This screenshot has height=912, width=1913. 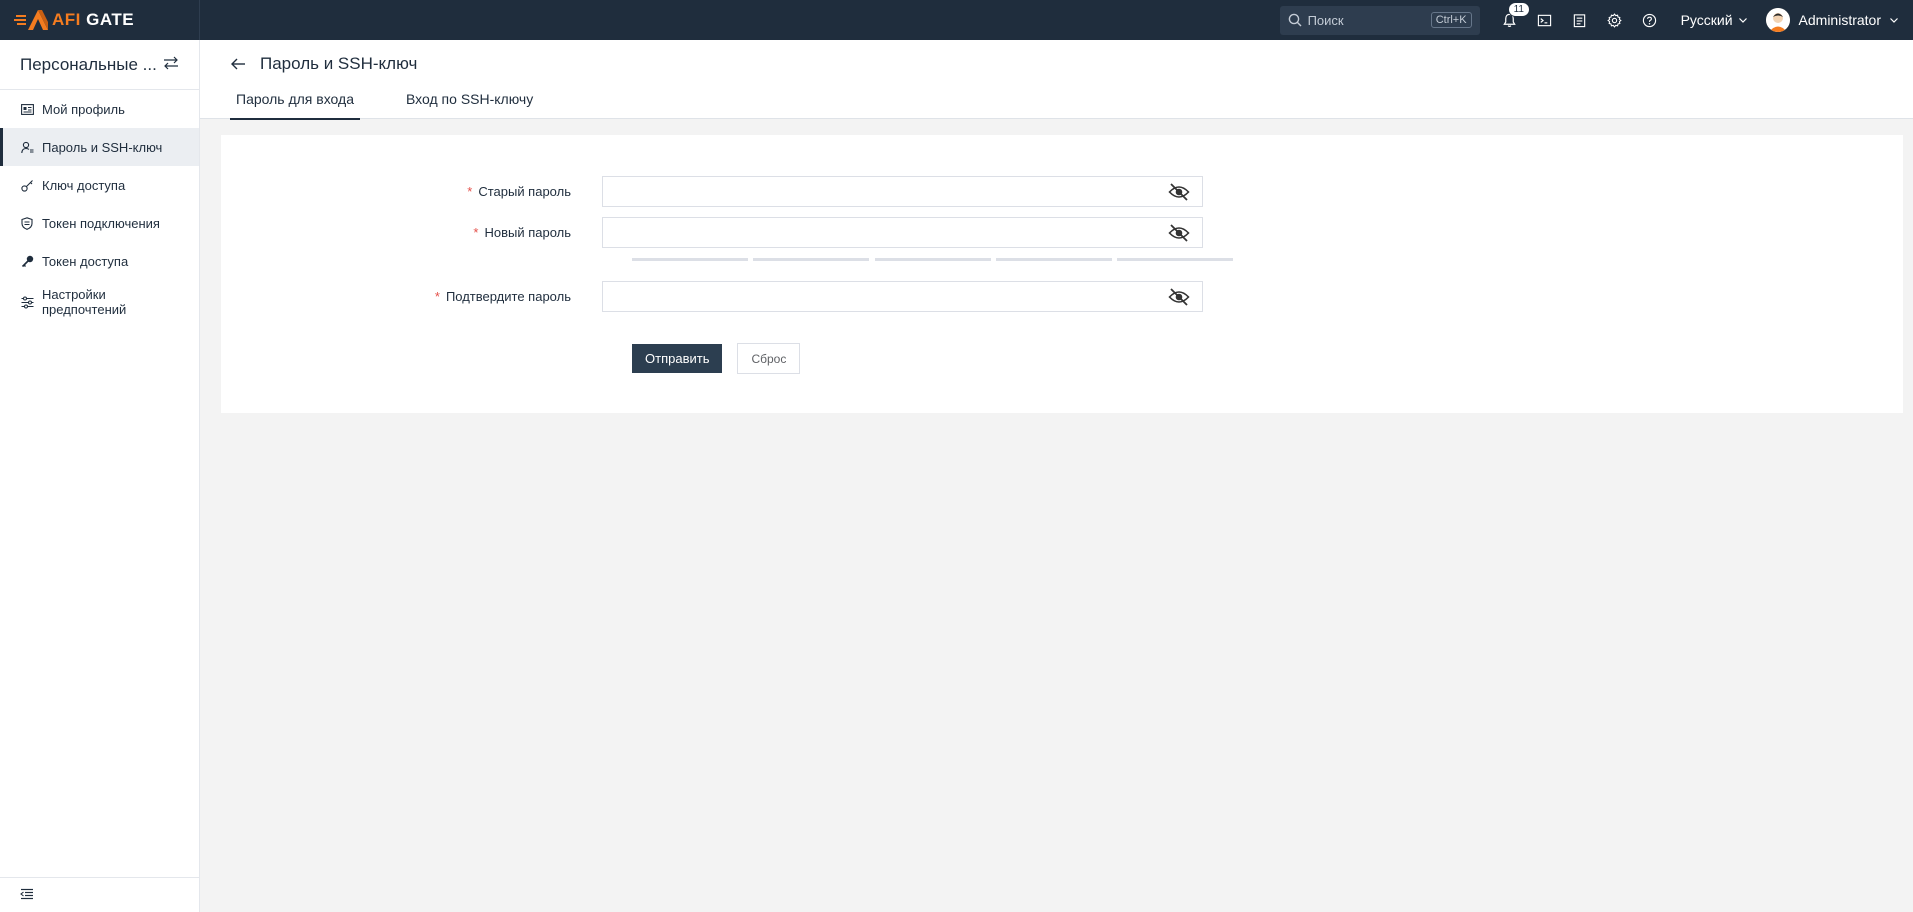 I want to click on sidebar-item-connection-token: Токен подключения, so click(x=99, y=223).